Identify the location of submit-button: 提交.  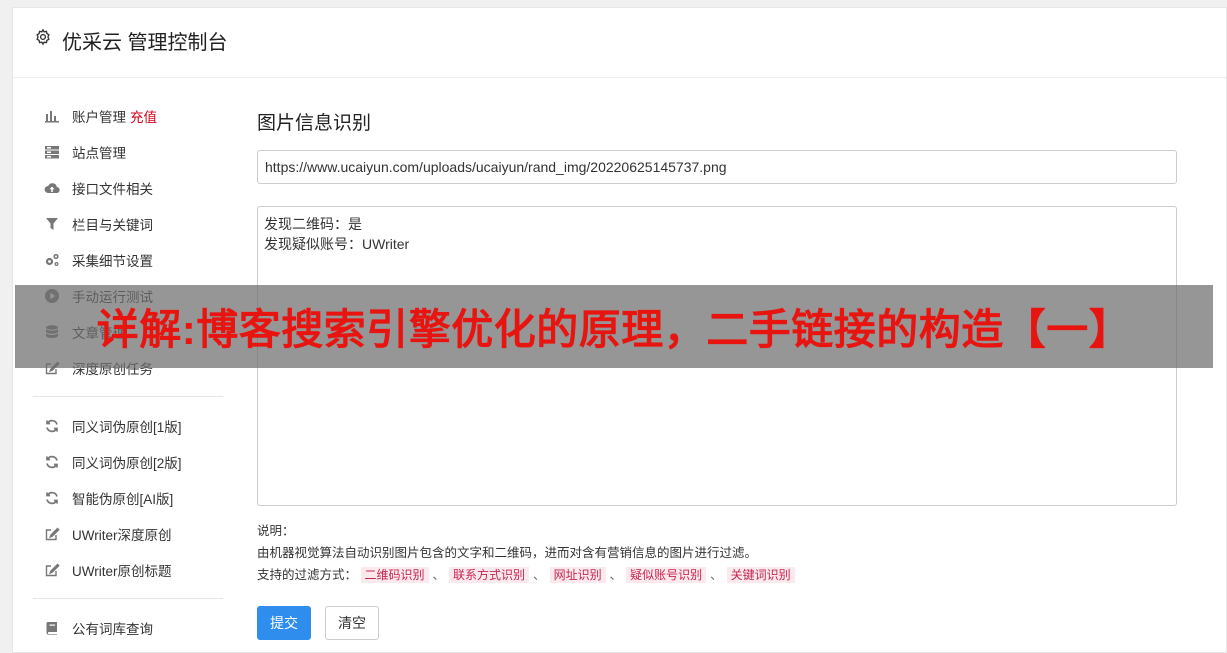
(284, 623).